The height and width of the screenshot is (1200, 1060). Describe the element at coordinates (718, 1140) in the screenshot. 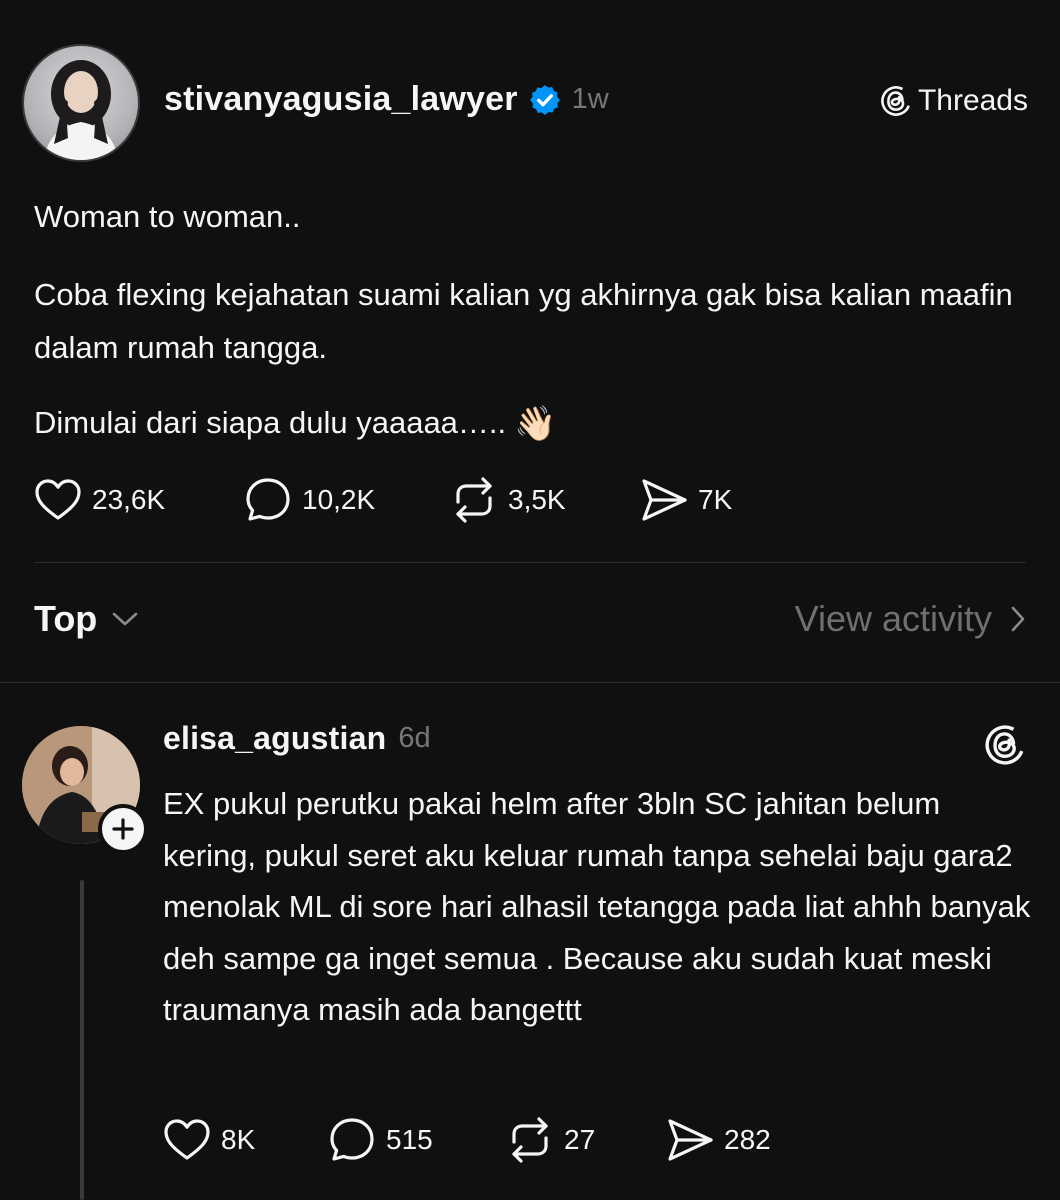

I see `reply-share-button: 282` at that location.